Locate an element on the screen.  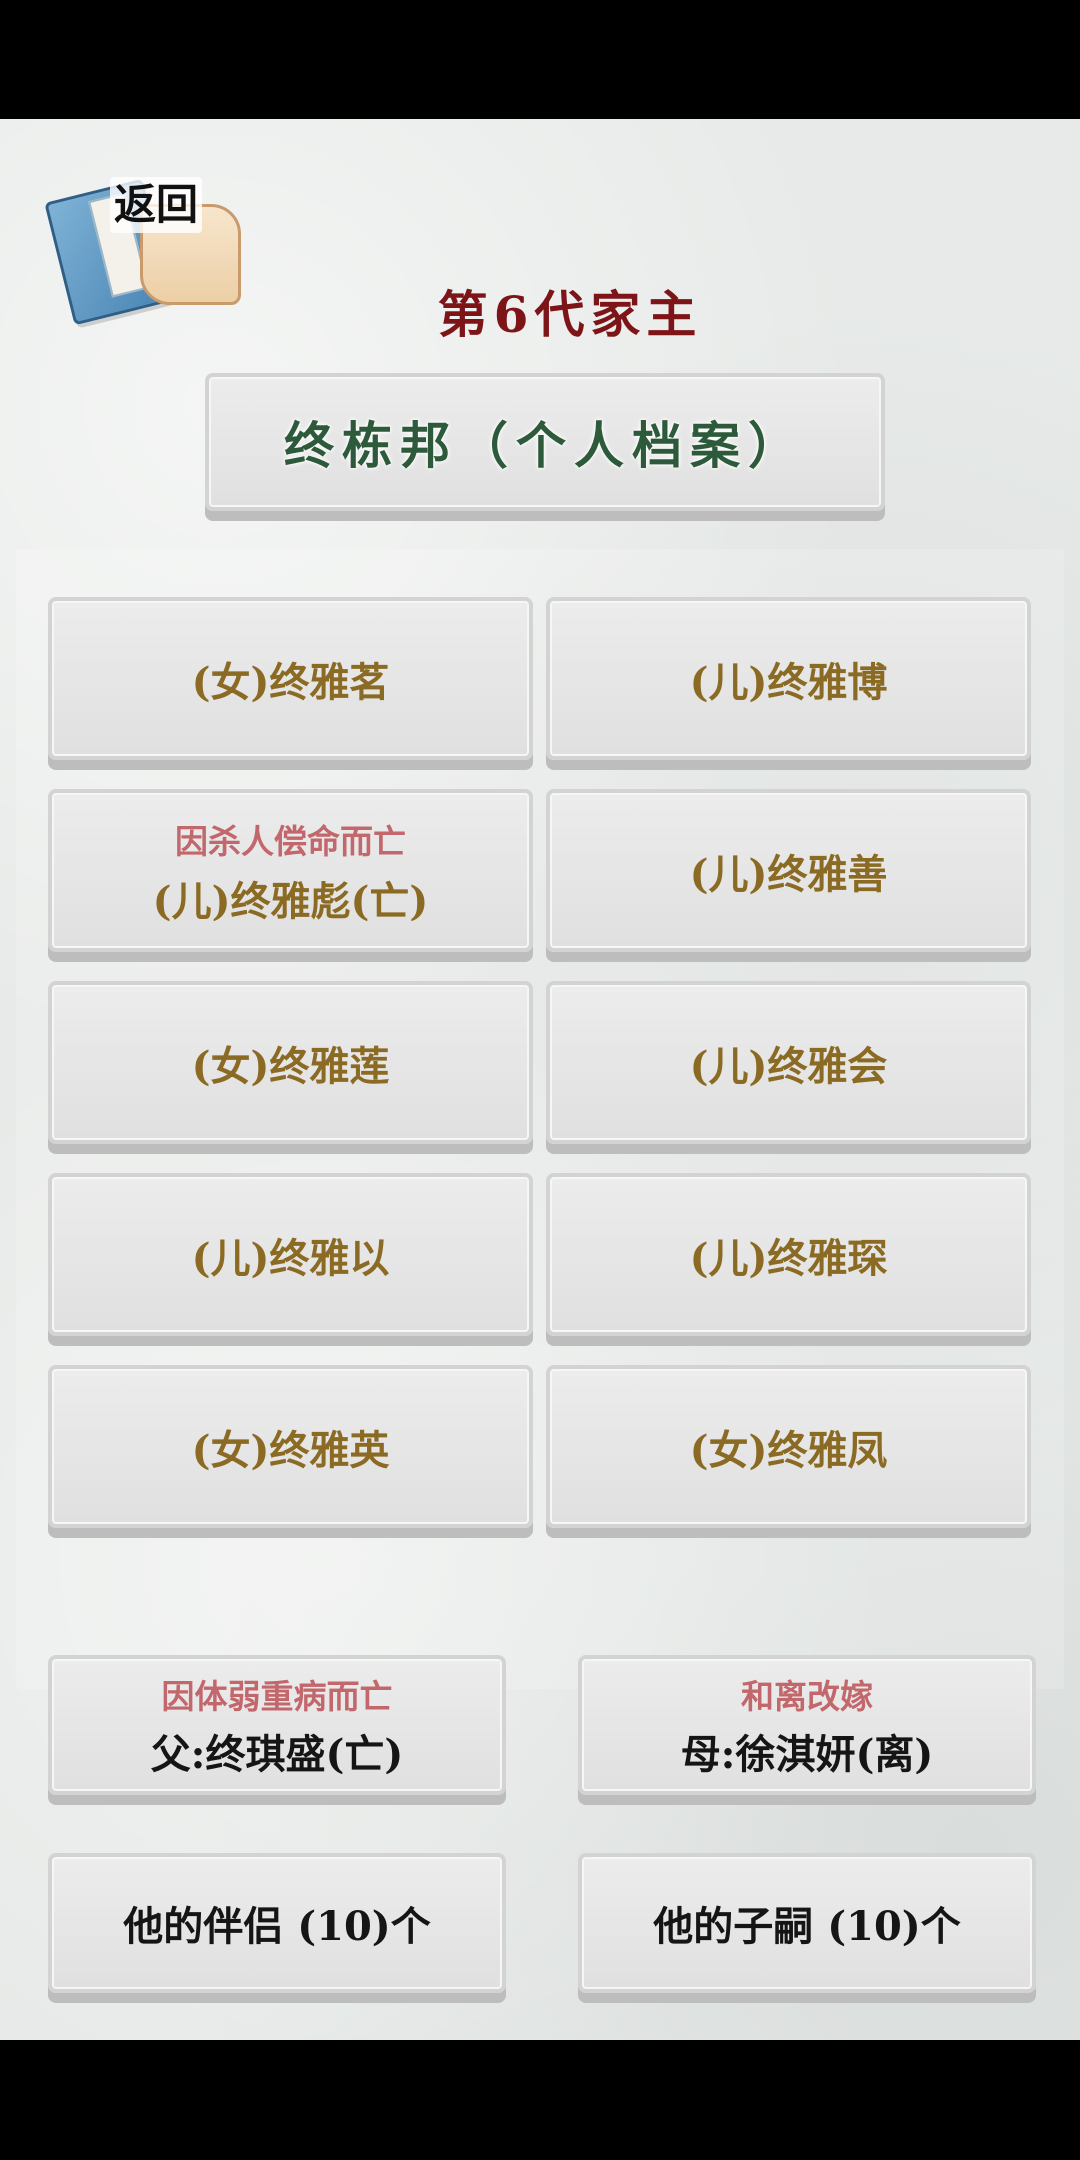
profile-title: 终栋邦（个人档案） is located at coordinates (545, 445).